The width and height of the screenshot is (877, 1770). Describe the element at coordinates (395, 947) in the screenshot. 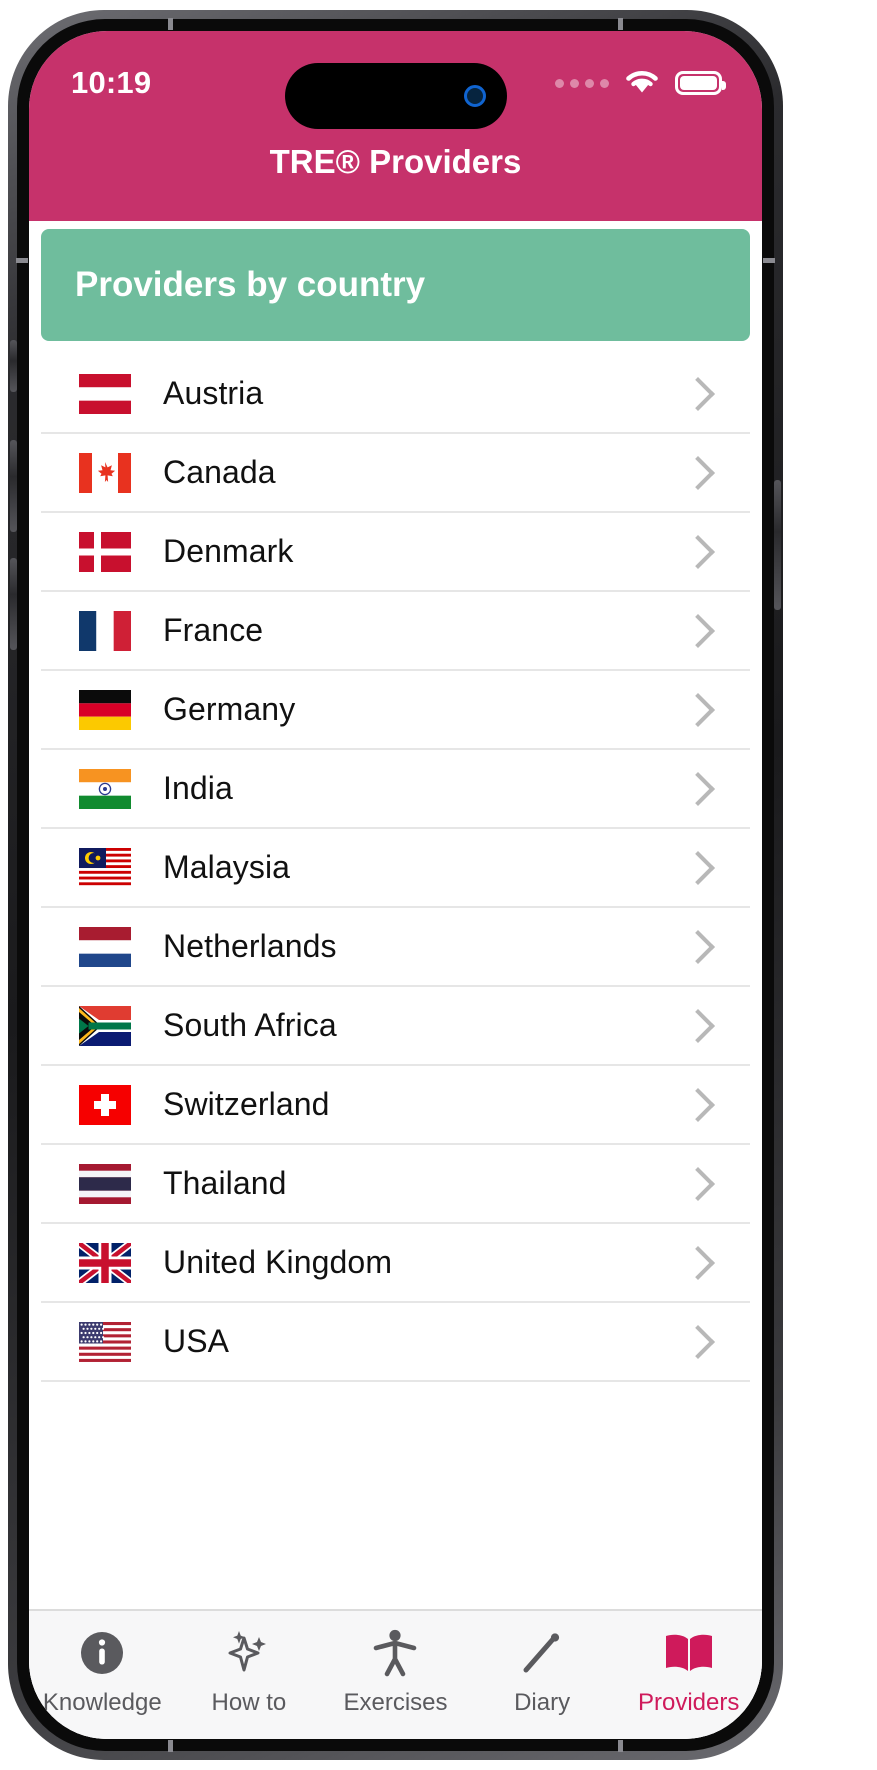

I see `country-row: Netherlands` at that location.